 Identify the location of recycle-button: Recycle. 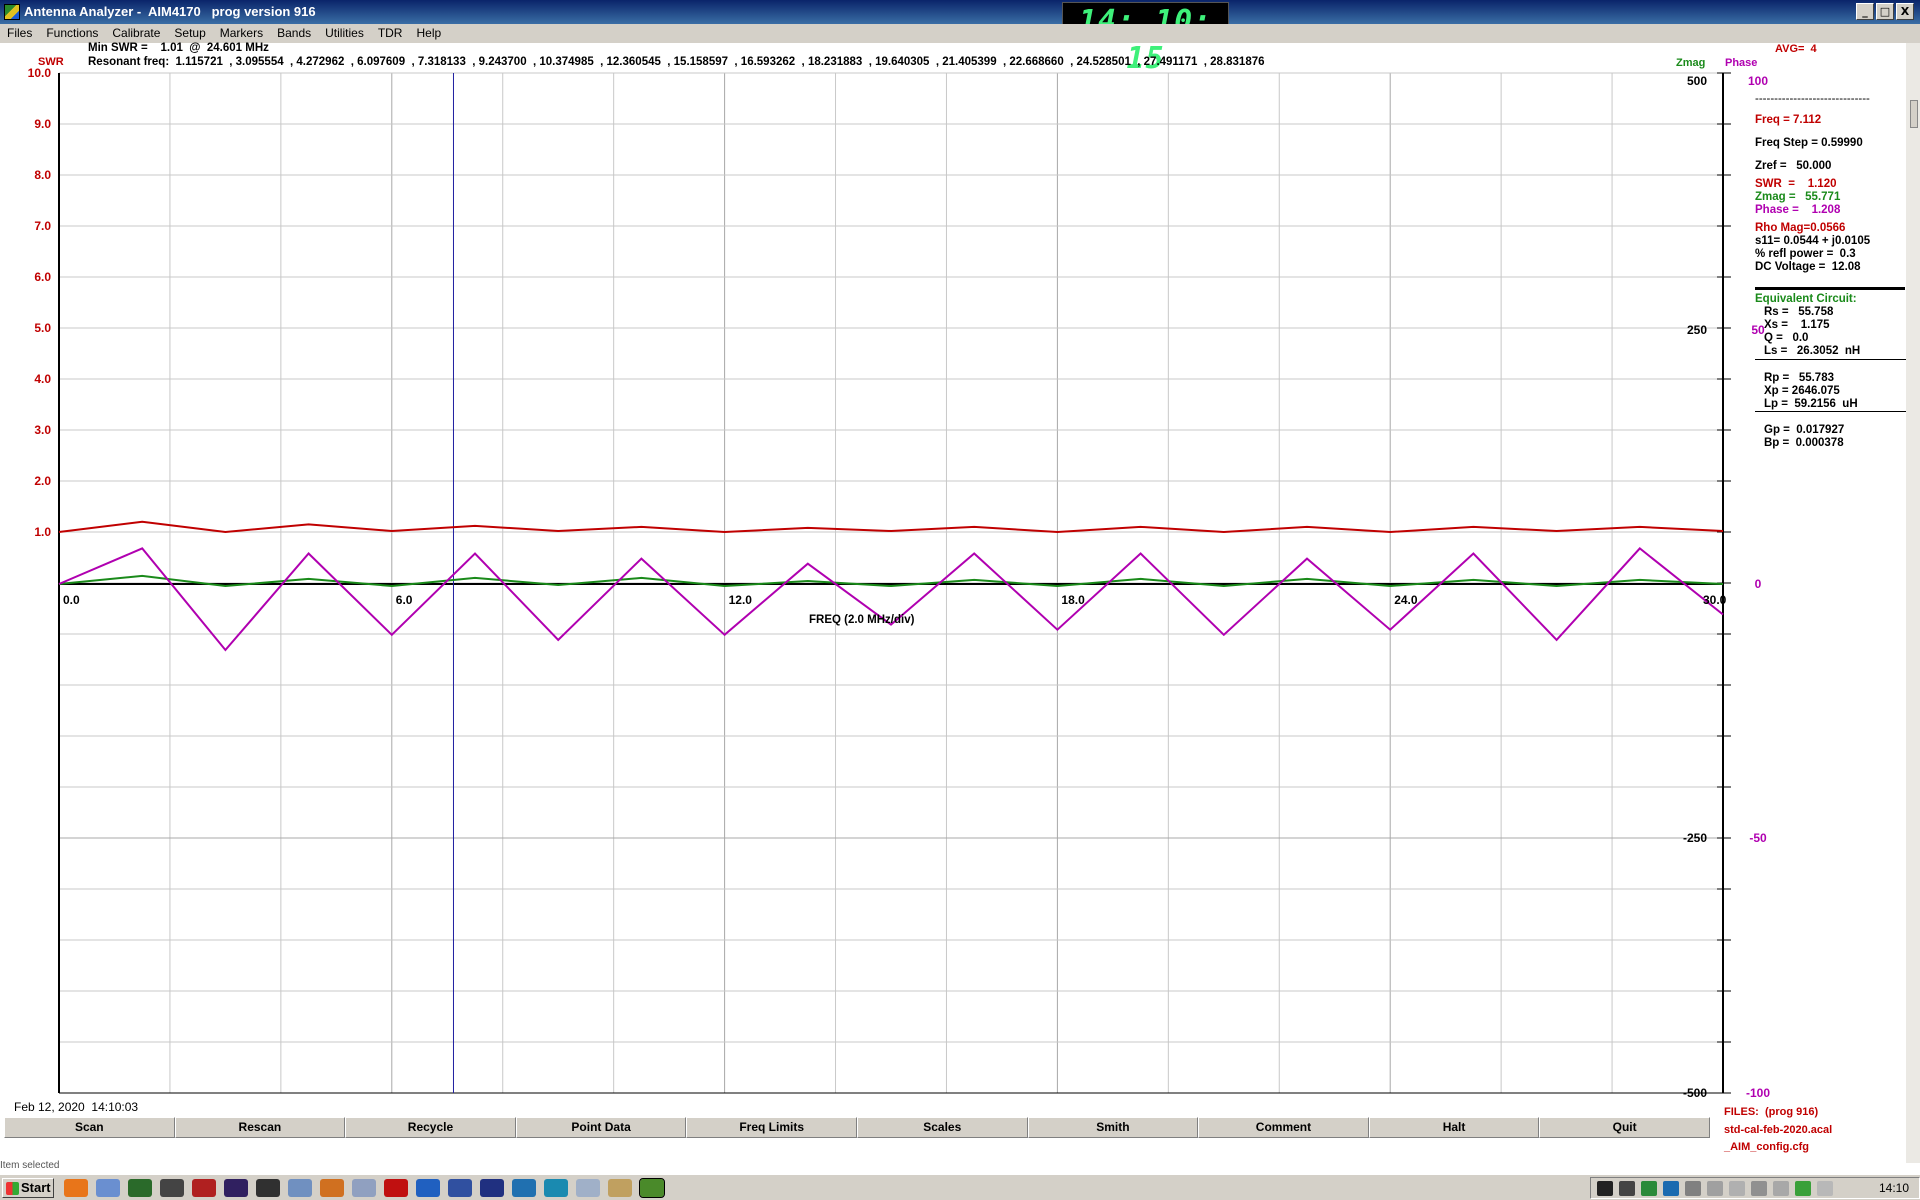
(430, 1127).